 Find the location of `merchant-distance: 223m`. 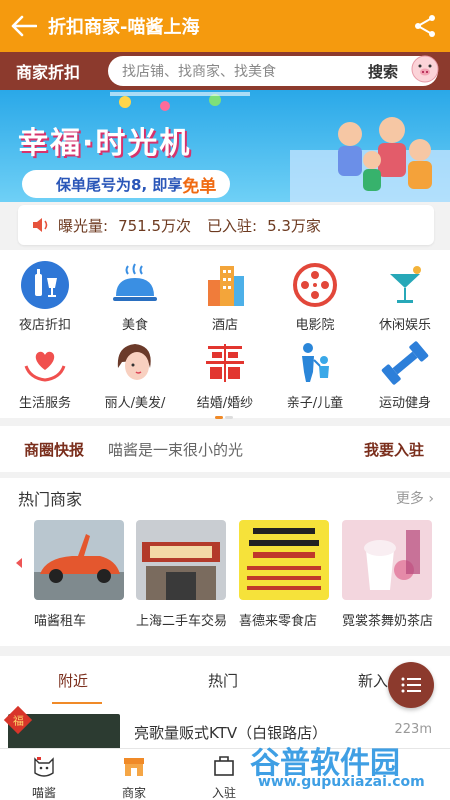

merchant-distance: 223m is located at coordinates (413, 729).